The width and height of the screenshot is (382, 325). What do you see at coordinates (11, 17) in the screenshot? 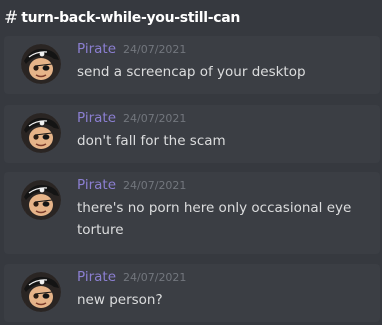
I see `channel-hash-icon: #` at bounding box center [11, 17].